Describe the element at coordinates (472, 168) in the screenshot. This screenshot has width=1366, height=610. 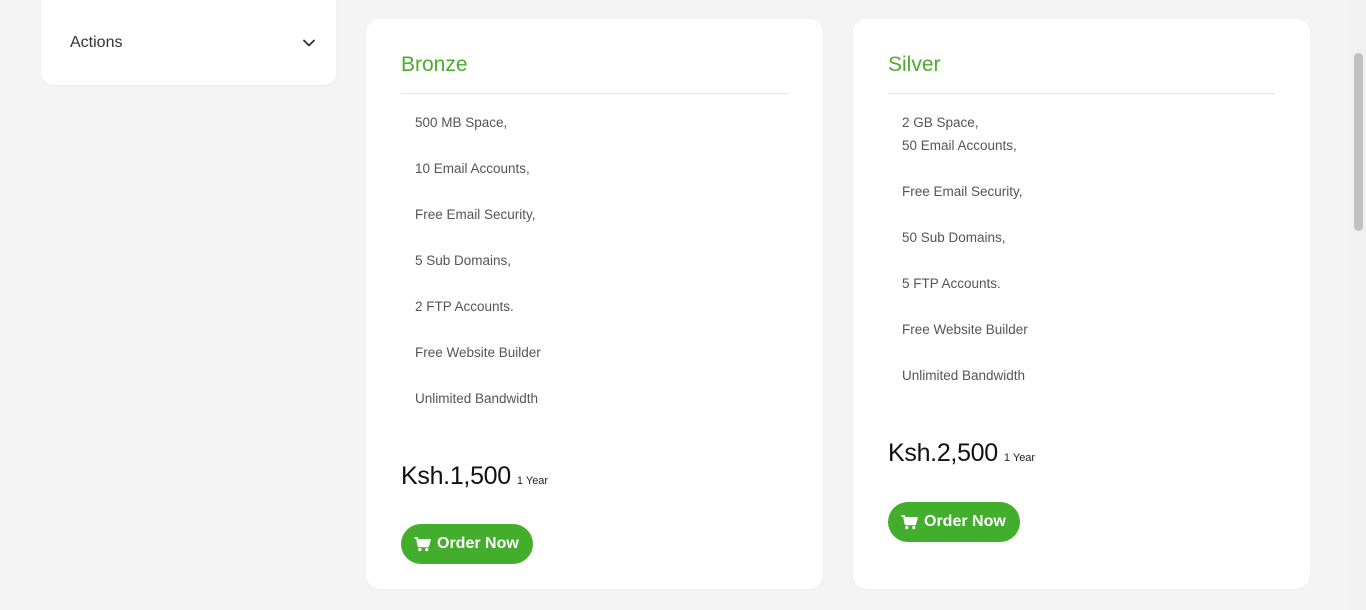
I see `feature-item: 10 Email Accounts,` at that location.